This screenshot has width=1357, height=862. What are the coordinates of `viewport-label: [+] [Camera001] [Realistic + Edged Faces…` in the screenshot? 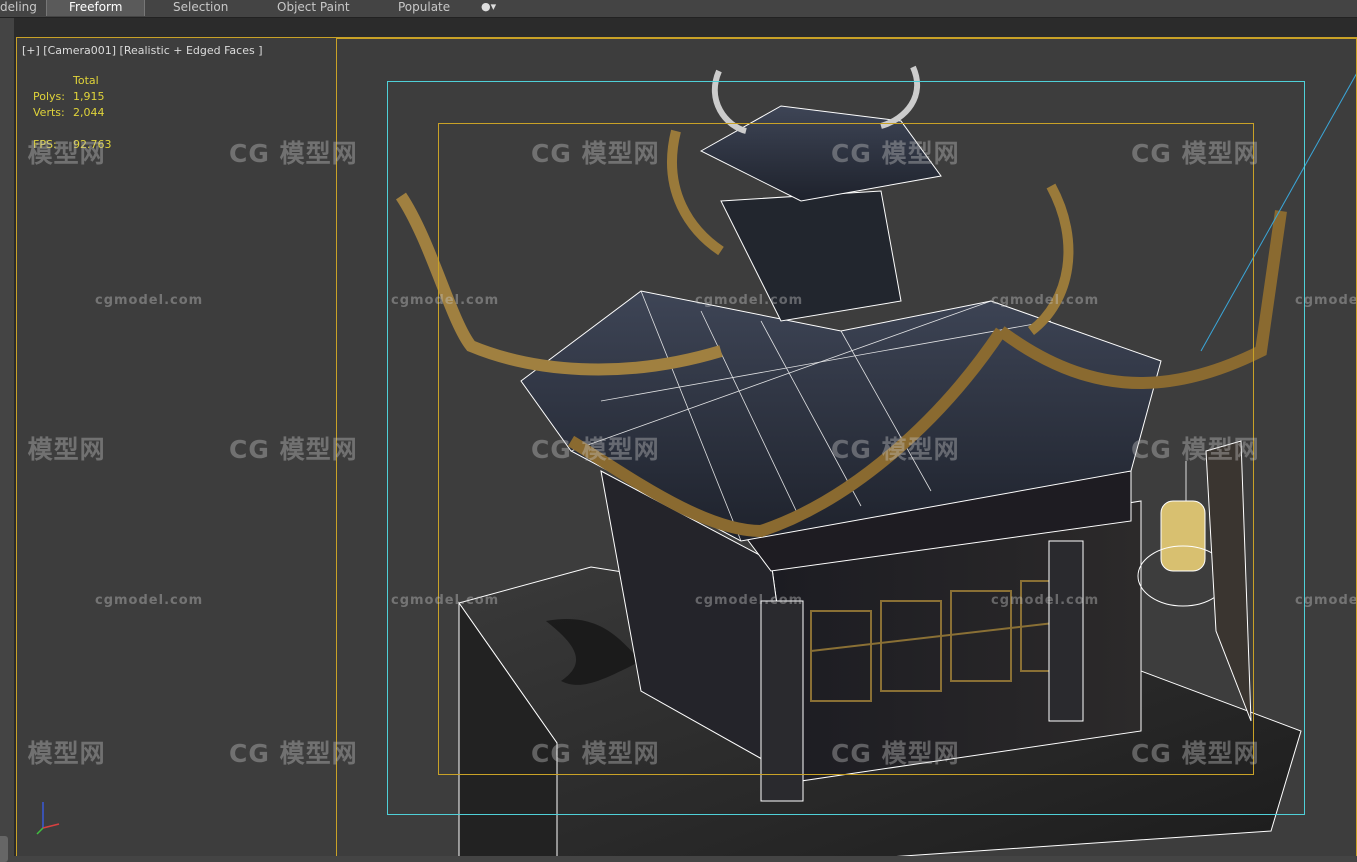 It's located at (142, 50).